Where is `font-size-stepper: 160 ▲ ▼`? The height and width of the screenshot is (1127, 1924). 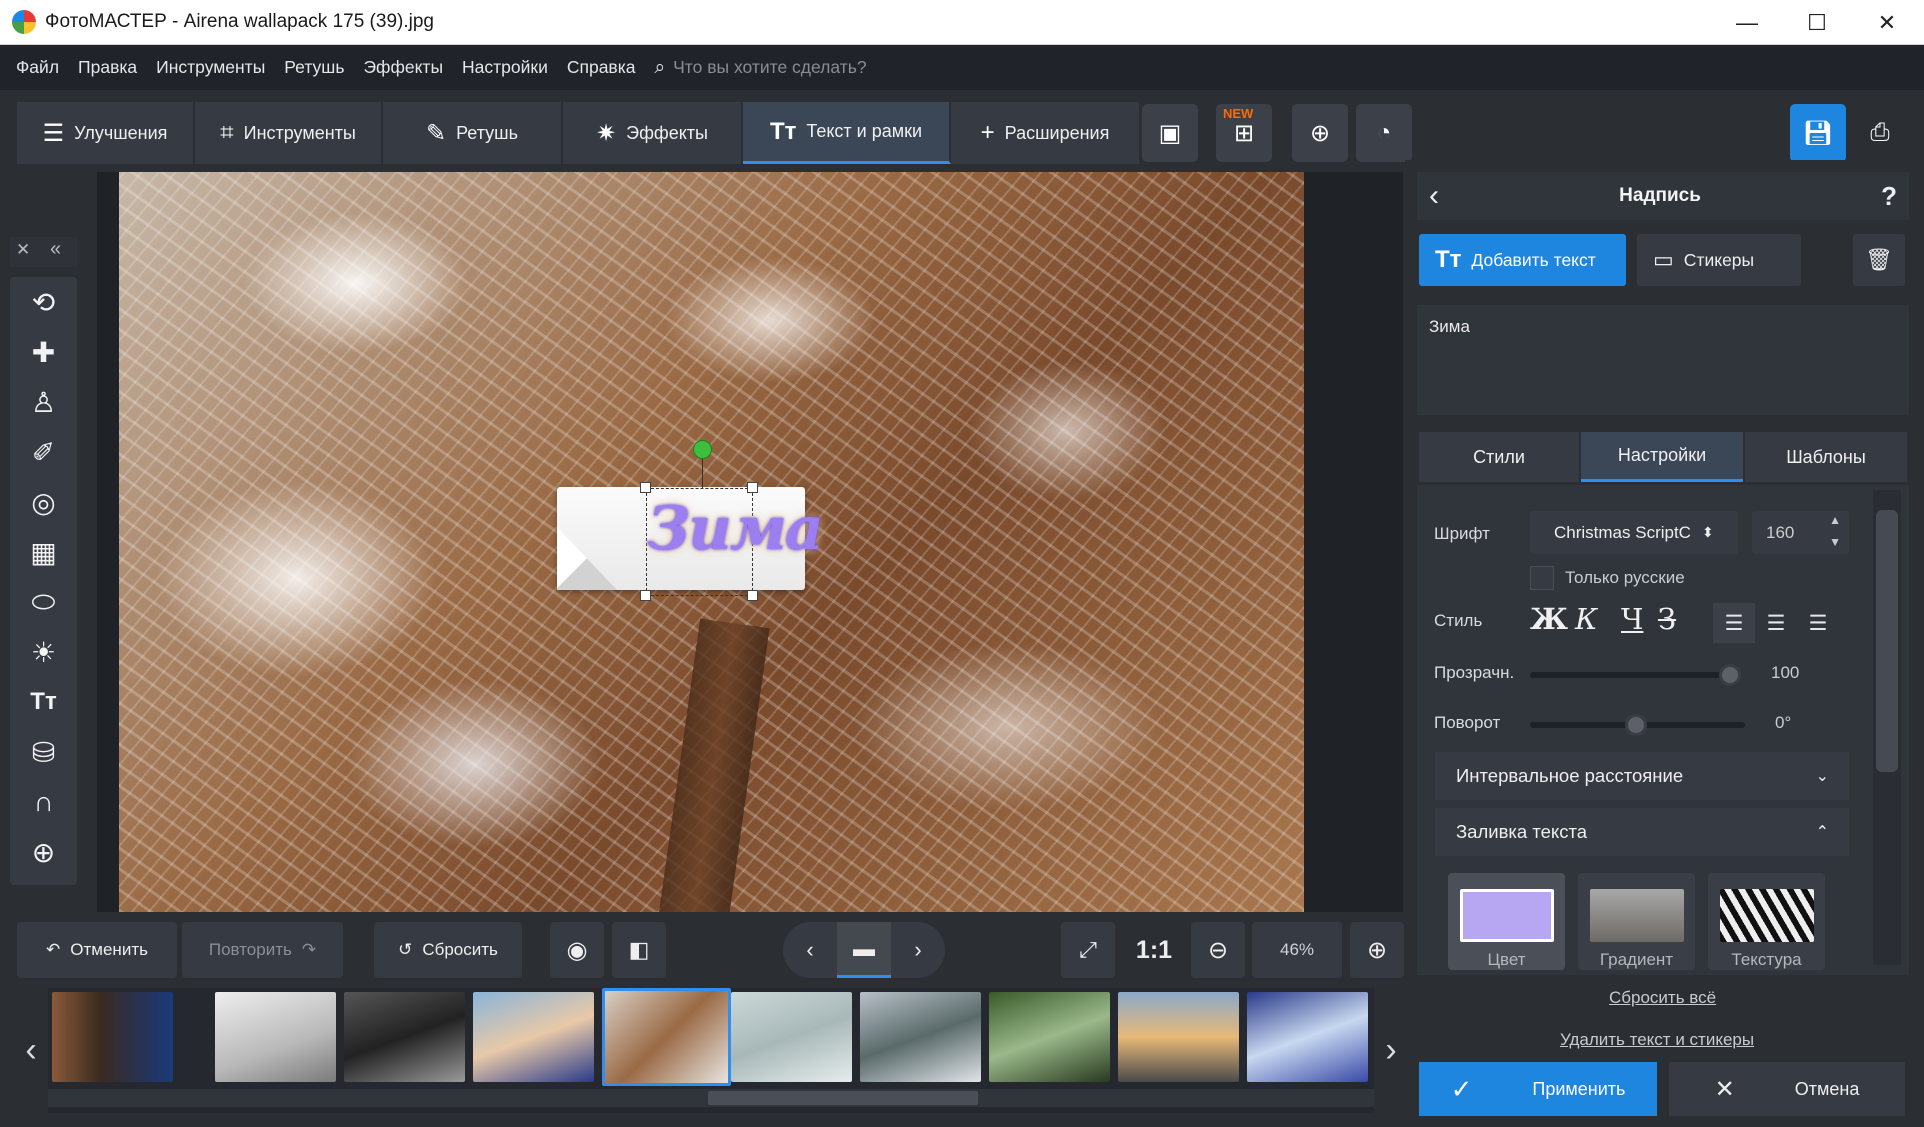 font-size-stepper: 160 ▲ ▼ is located at coordinates (1800, 532).